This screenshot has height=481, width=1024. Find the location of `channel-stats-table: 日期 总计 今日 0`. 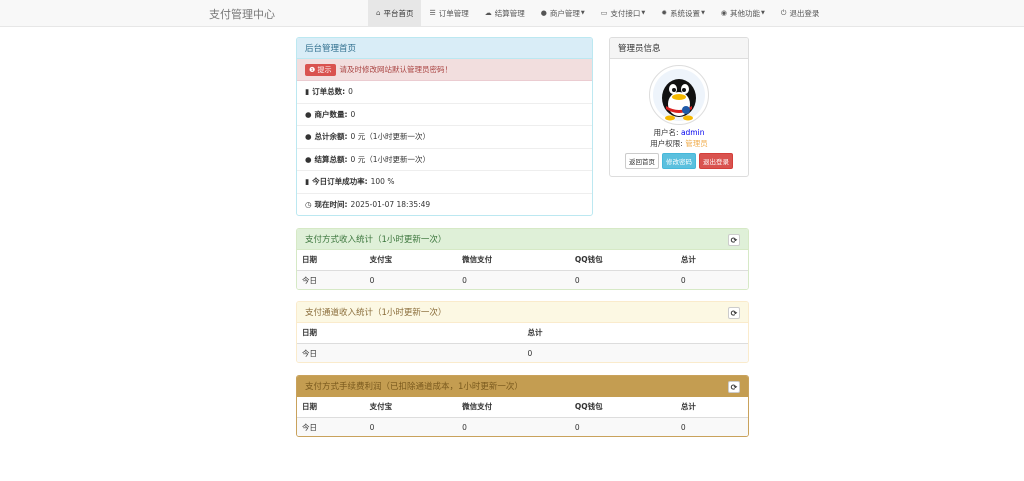

channel-stats-table: 日期 总计 今日 0 is located at coordinates (522, 342).